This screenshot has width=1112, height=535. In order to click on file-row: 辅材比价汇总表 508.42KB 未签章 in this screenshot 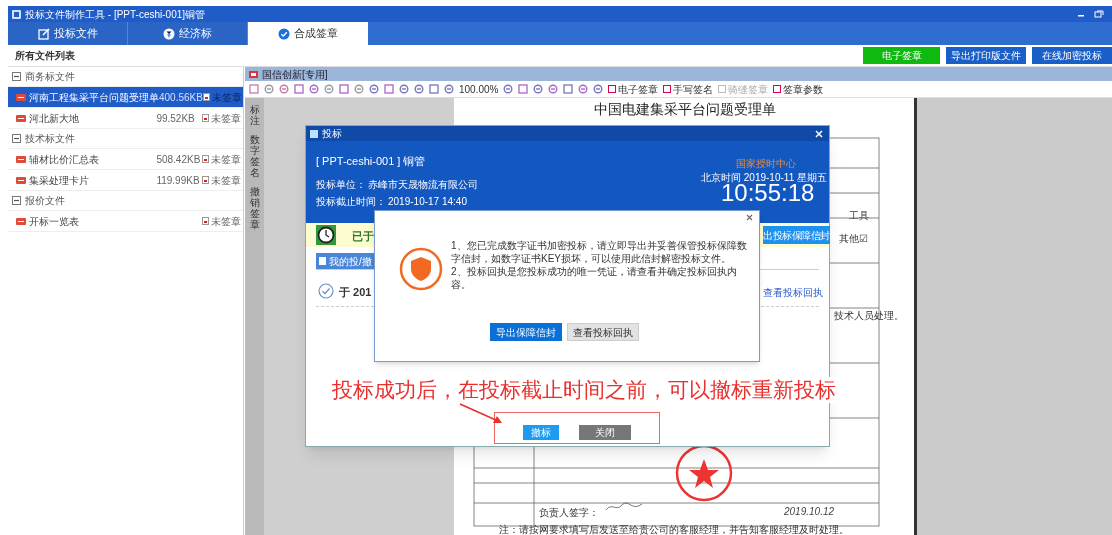, I will do `click(125, 159)`.